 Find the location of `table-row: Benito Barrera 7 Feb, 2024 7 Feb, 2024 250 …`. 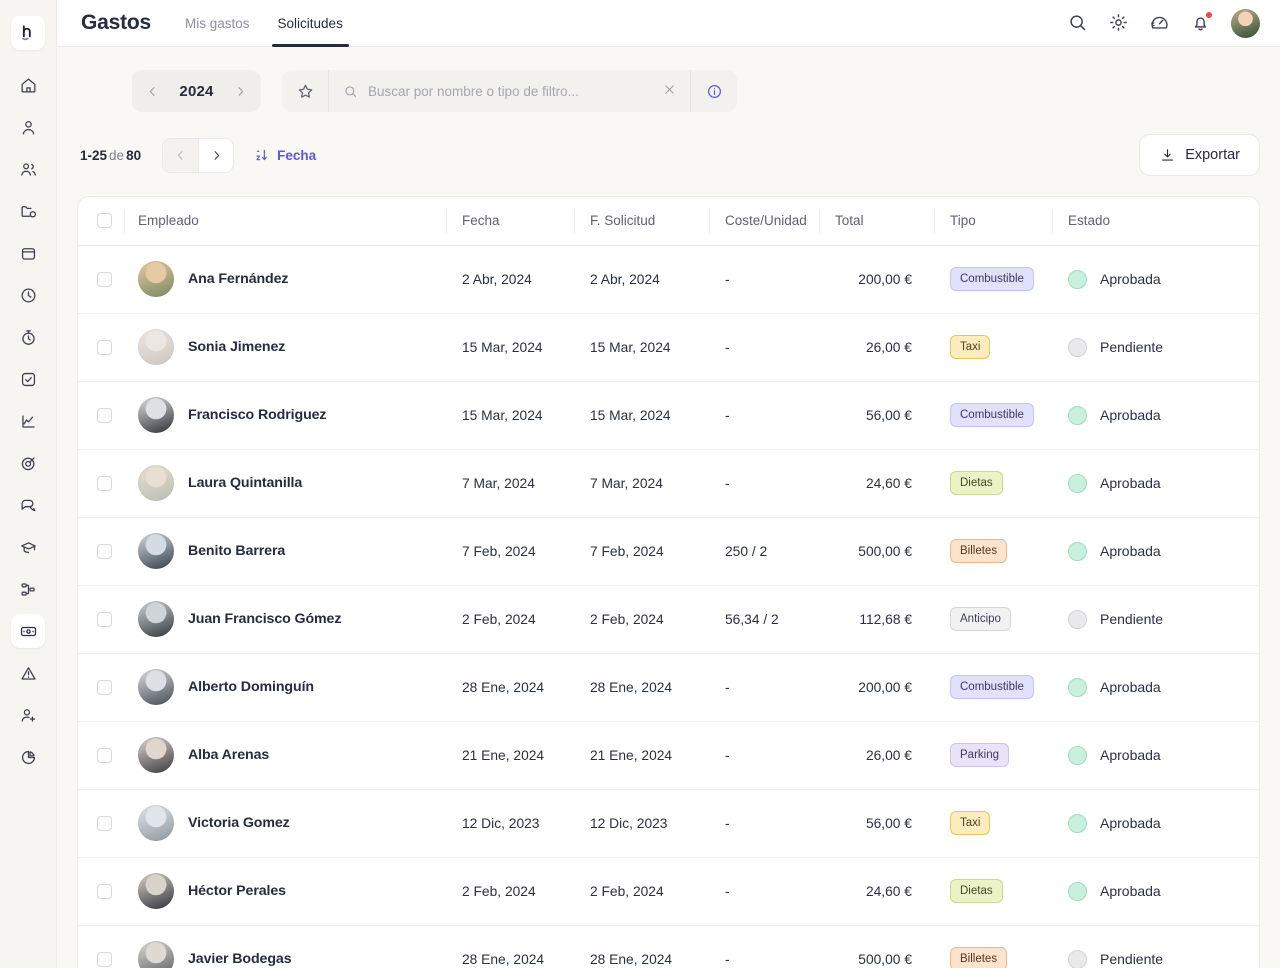

table-row: Benito Barrera 7 Feb, 2024 7 Feb, 2024 250 … is located at coordinates (668, 551).